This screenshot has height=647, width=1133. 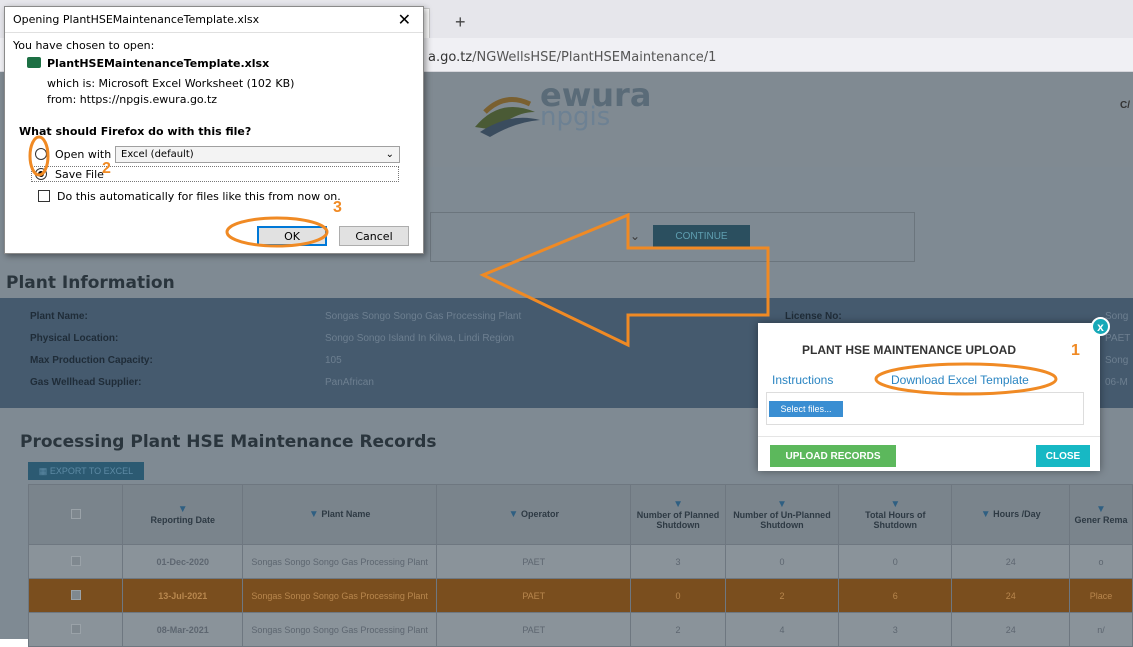 I want to click on new-tab-button: +, so click(x=460, y=22).